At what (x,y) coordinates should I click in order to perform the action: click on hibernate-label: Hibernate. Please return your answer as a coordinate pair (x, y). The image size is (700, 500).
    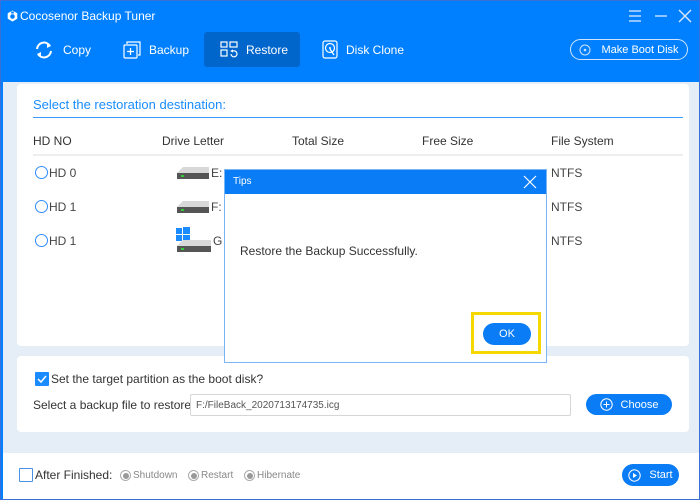
    Looking at the image, I should click on (279, 475).